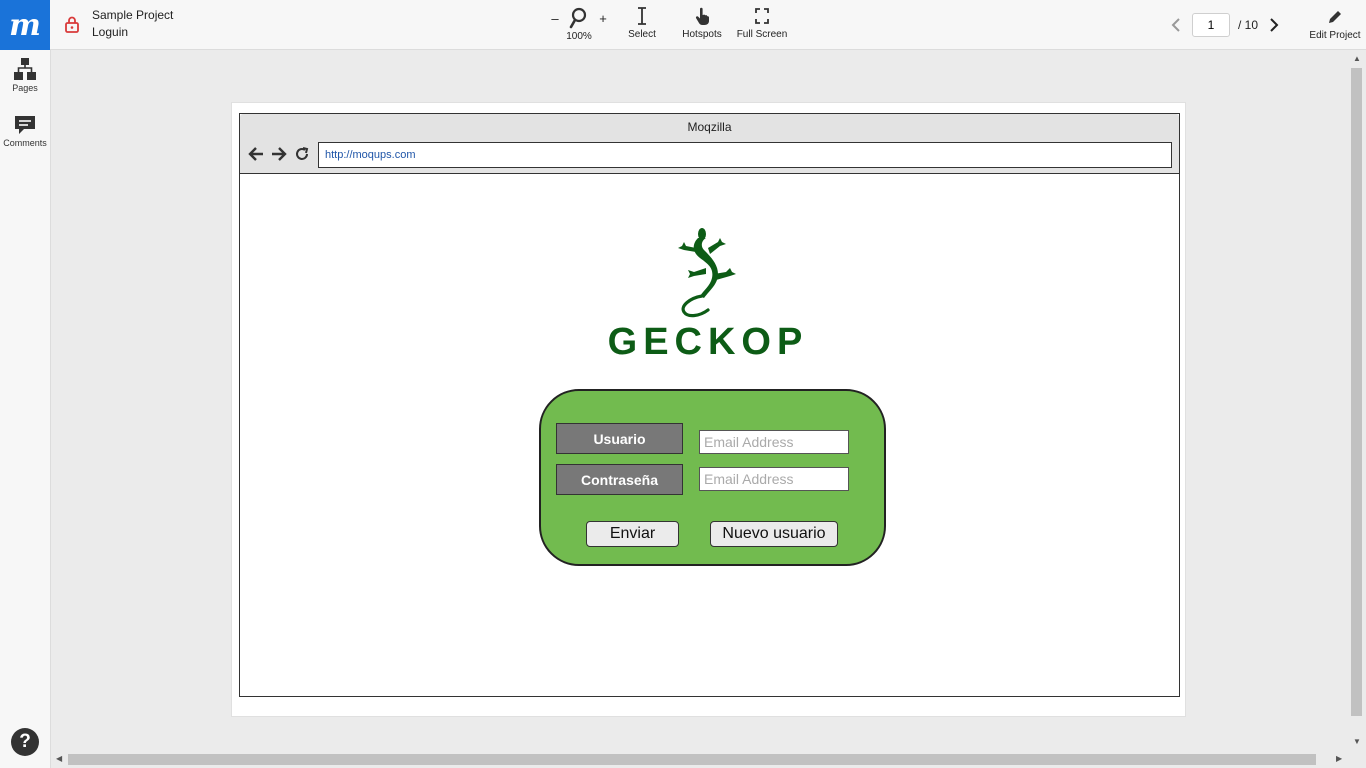  Describe the element at coordinates (1248, 25) in the screenshot. I see `page-total: / 10` at that location.